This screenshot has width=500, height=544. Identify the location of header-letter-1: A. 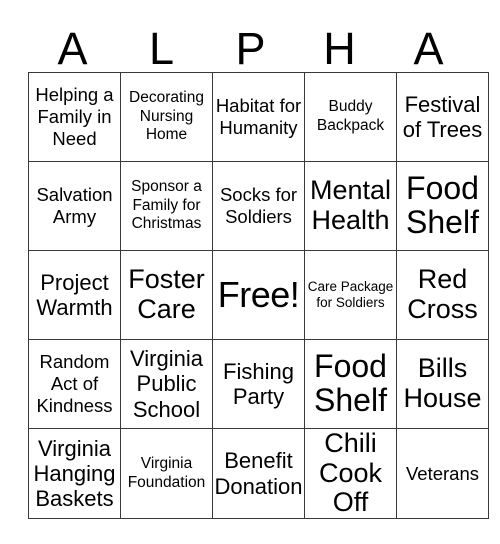
(72, 48).